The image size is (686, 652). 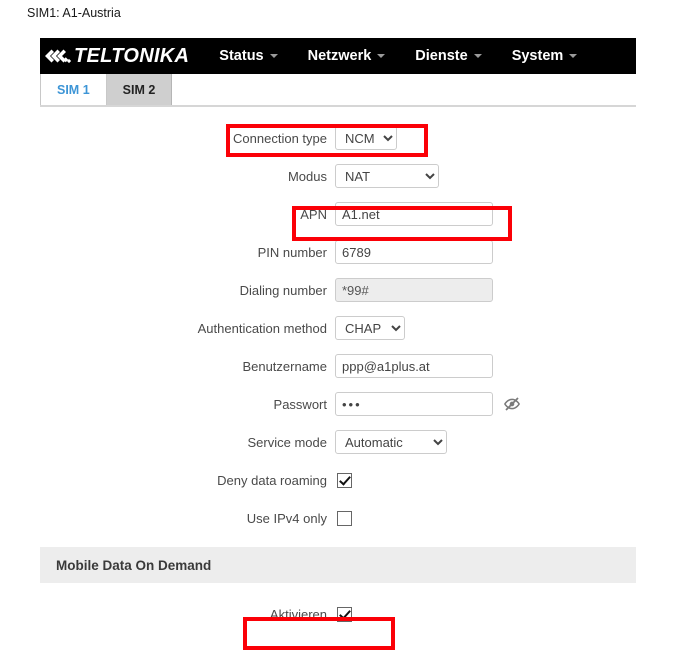 What do you see at coordinates (344, 518) in the screenshot?
I see `use-ipv4-only-checkbox` at bounding box center [344, 518].